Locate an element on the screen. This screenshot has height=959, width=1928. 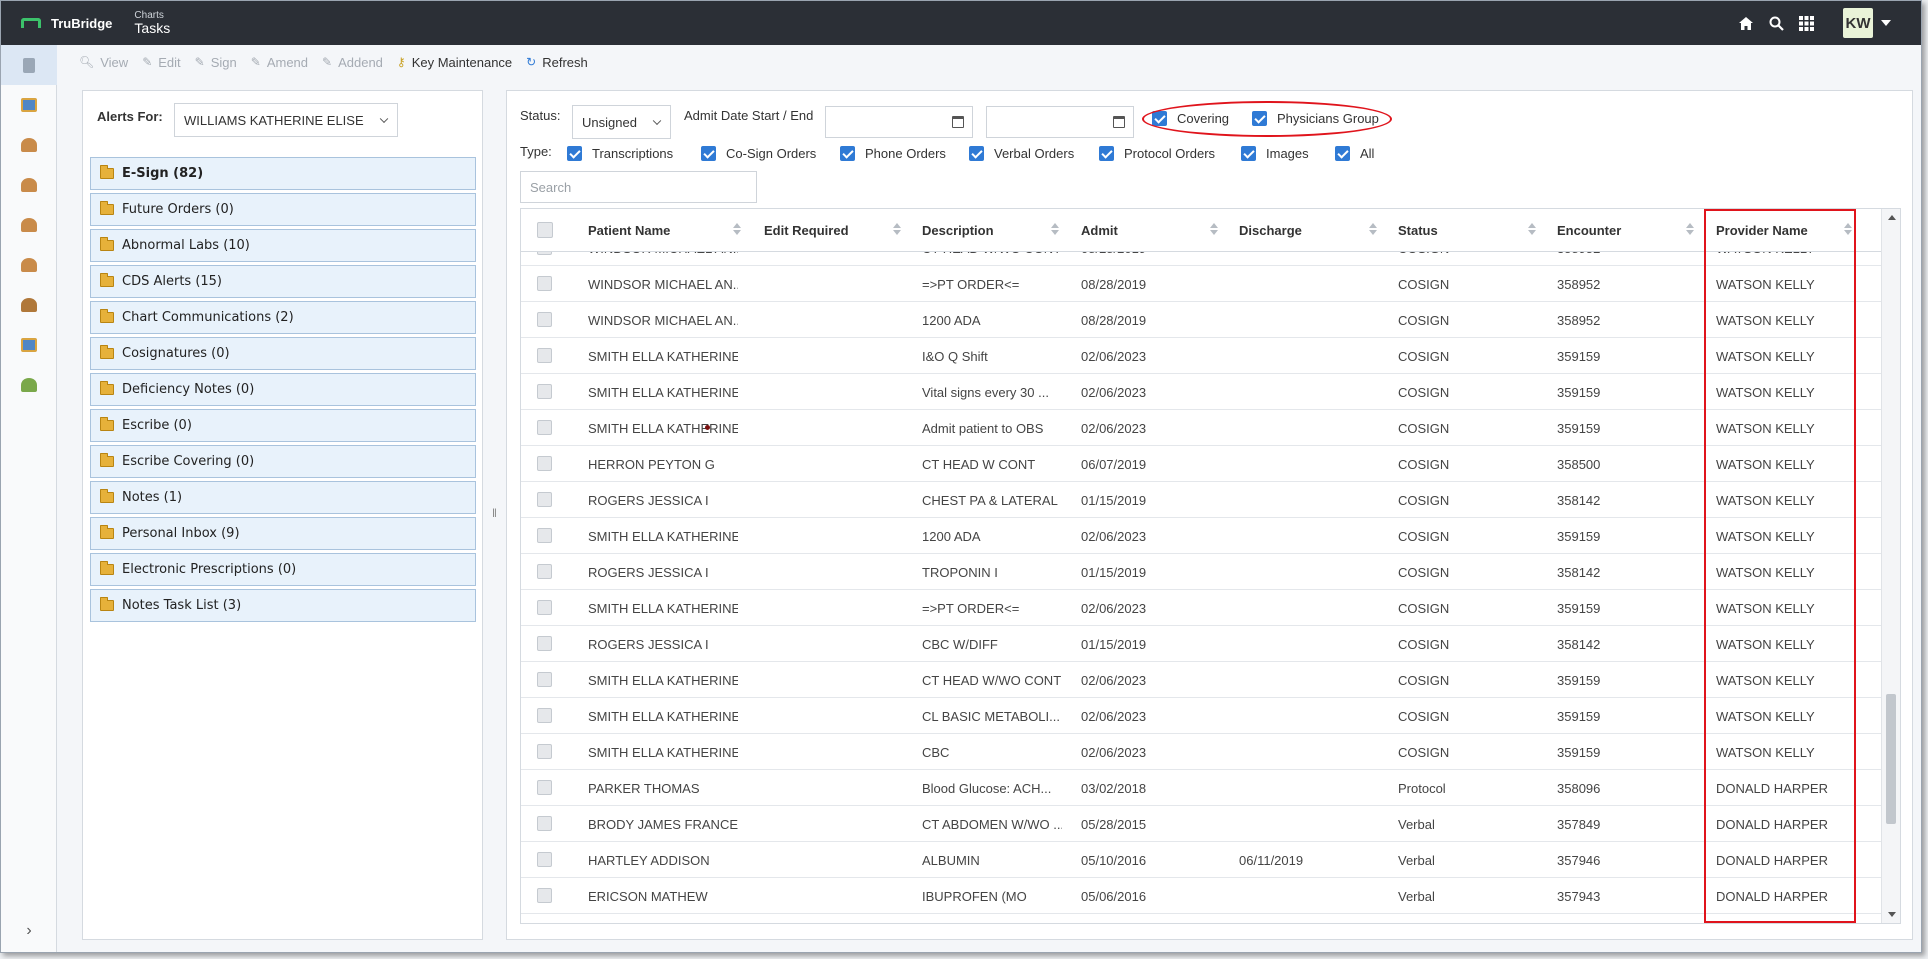
type-cosign-orders-checkbox: Co-Sign Orders is located at coordinates (758, 153).